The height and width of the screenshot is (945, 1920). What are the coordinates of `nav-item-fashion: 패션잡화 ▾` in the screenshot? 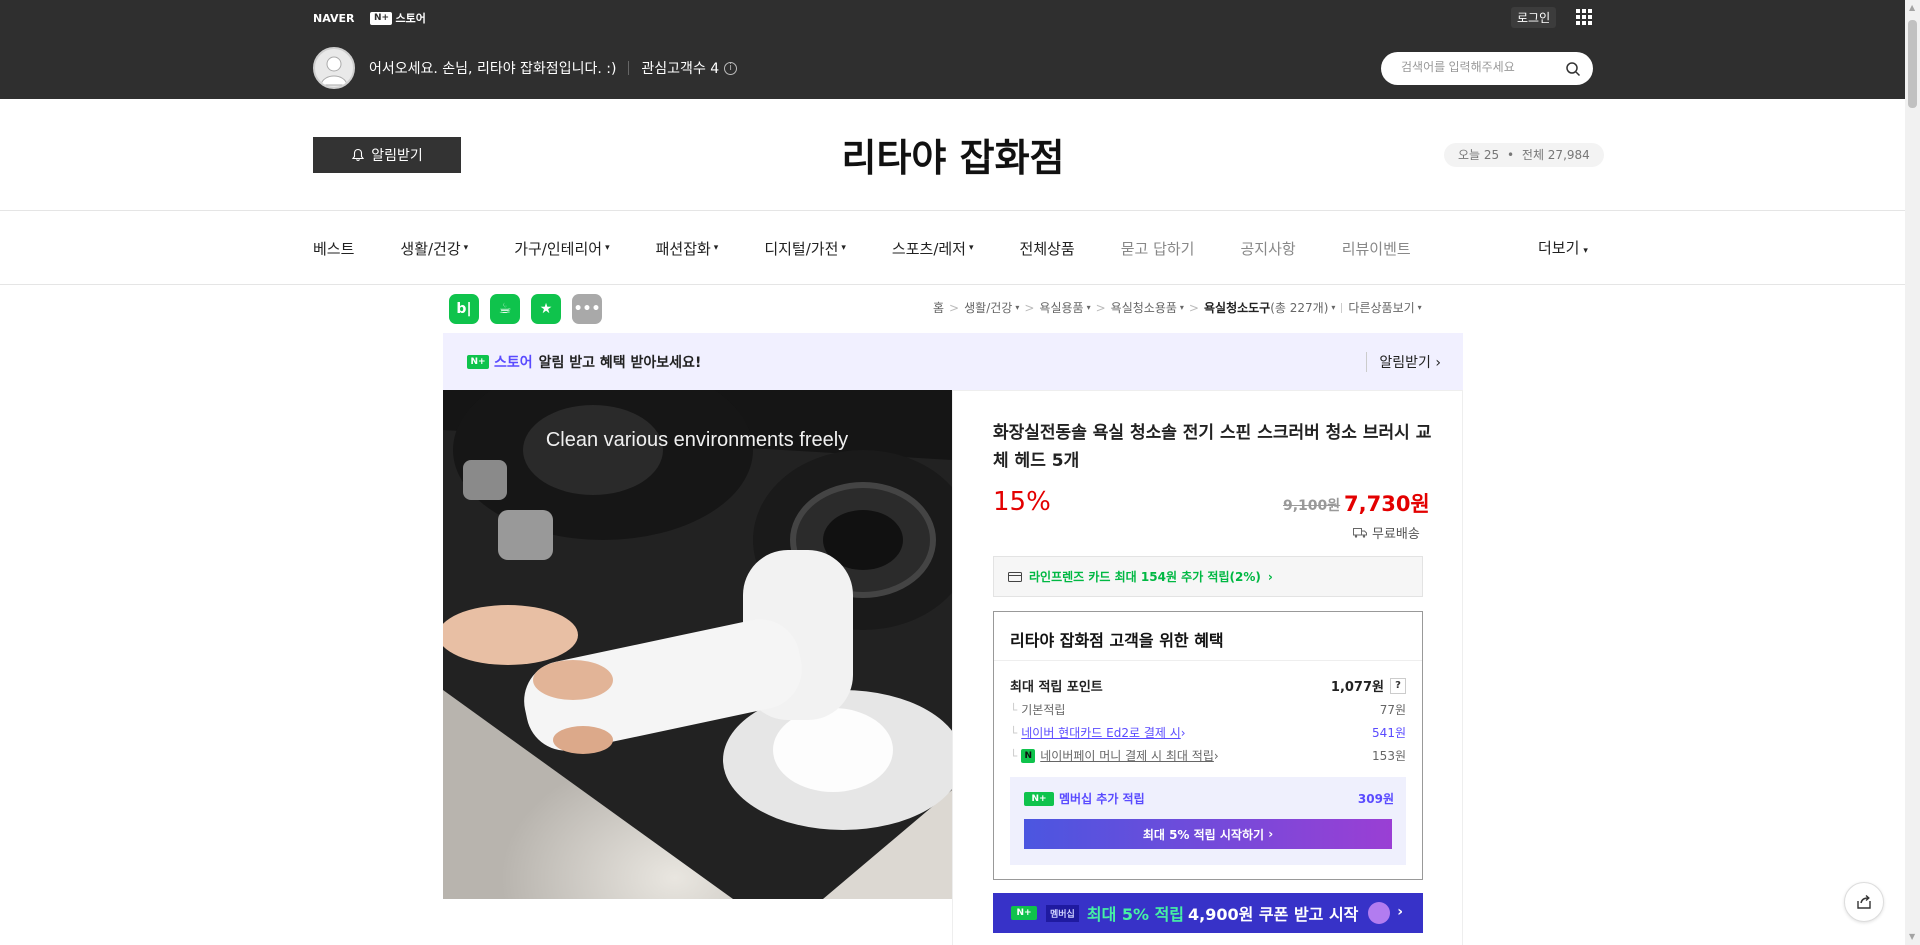 It's located at (687, 248).